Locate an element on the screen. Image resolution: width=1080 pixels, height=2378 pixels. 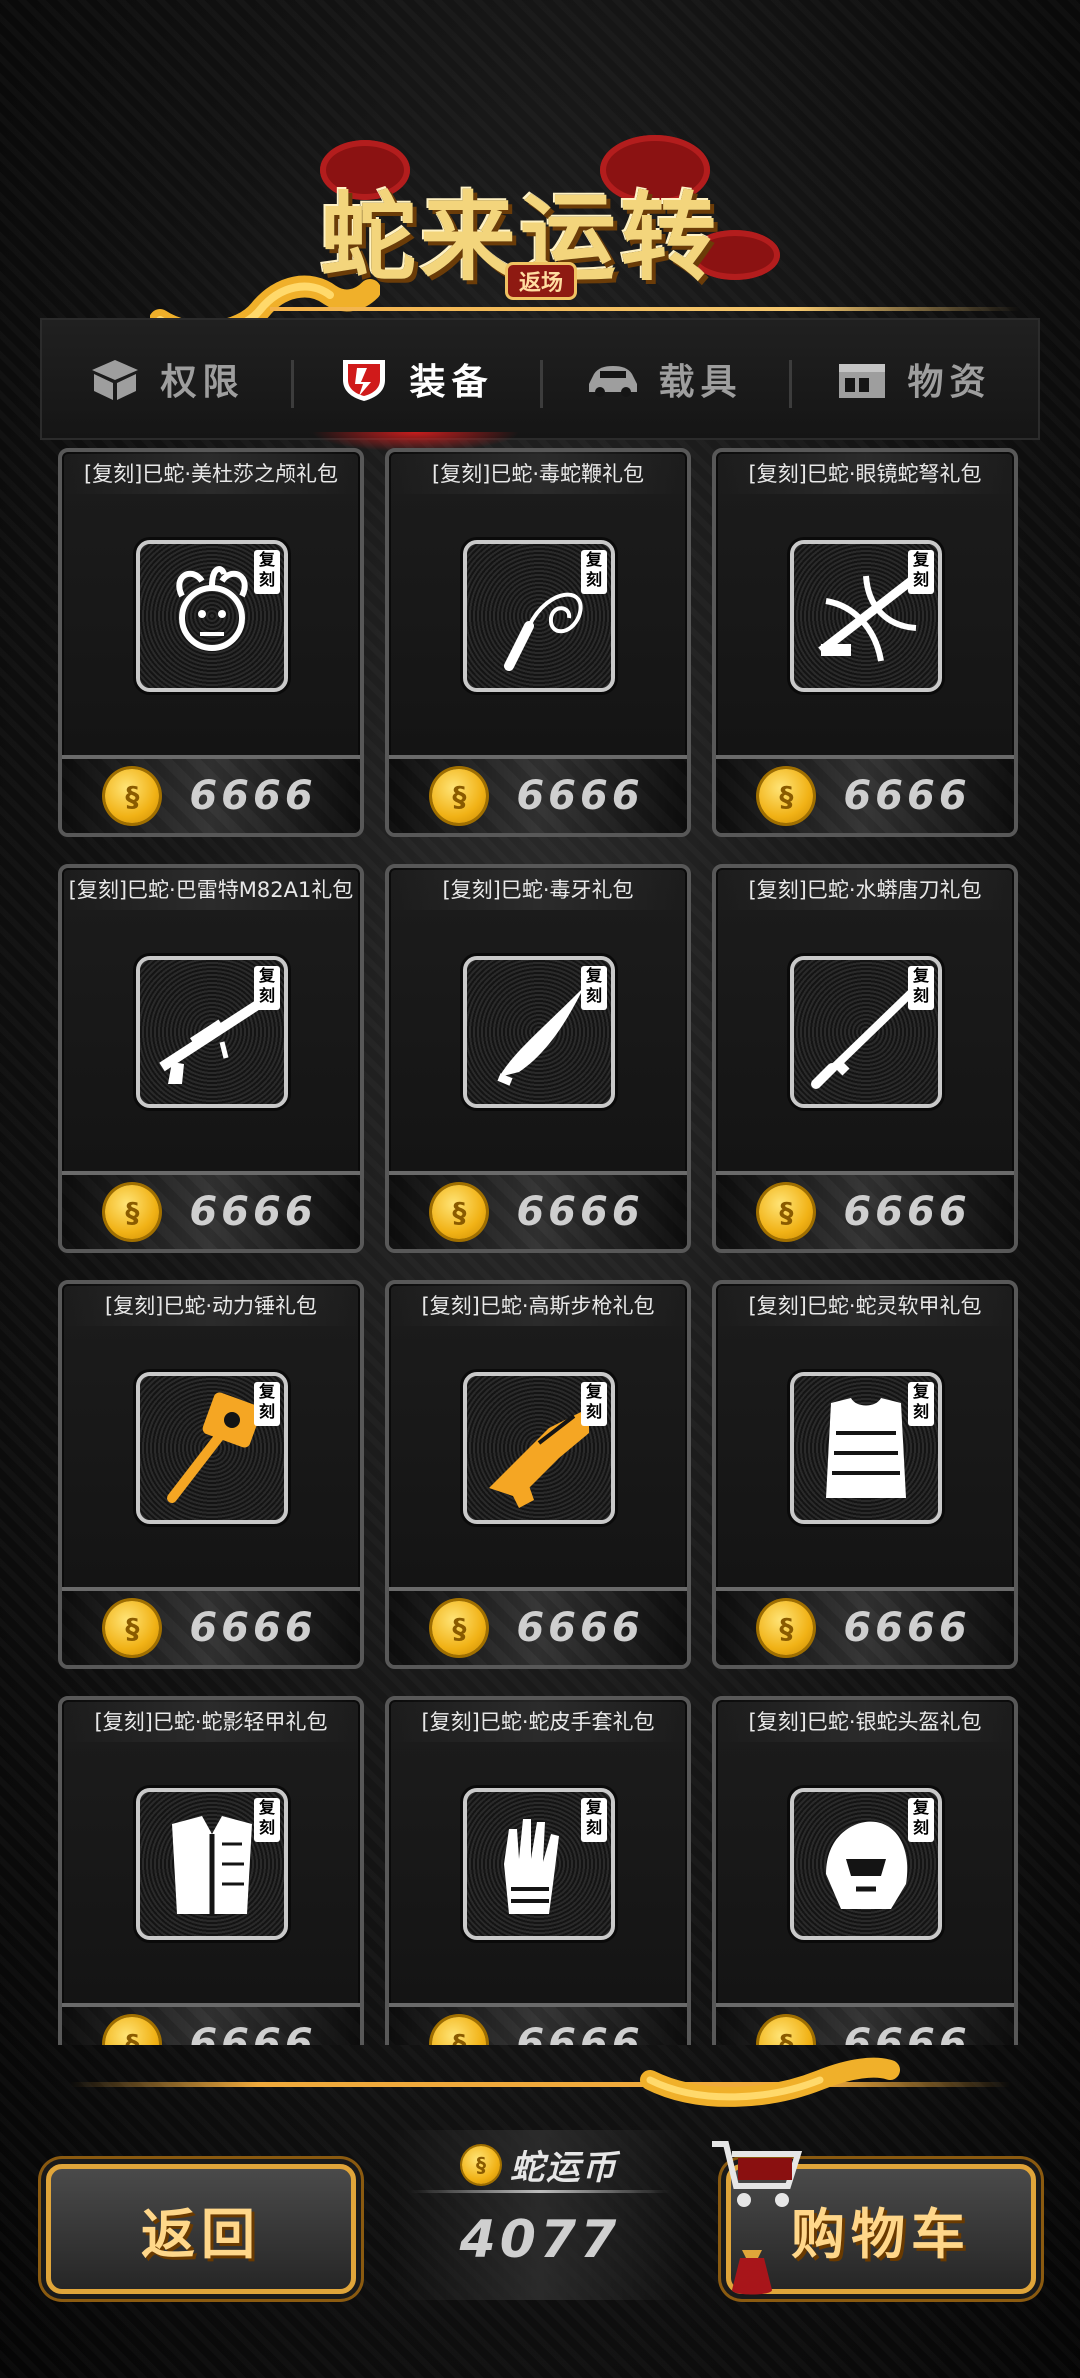
currency-name: 蛇运币 is located at coordinates (564, 2168).